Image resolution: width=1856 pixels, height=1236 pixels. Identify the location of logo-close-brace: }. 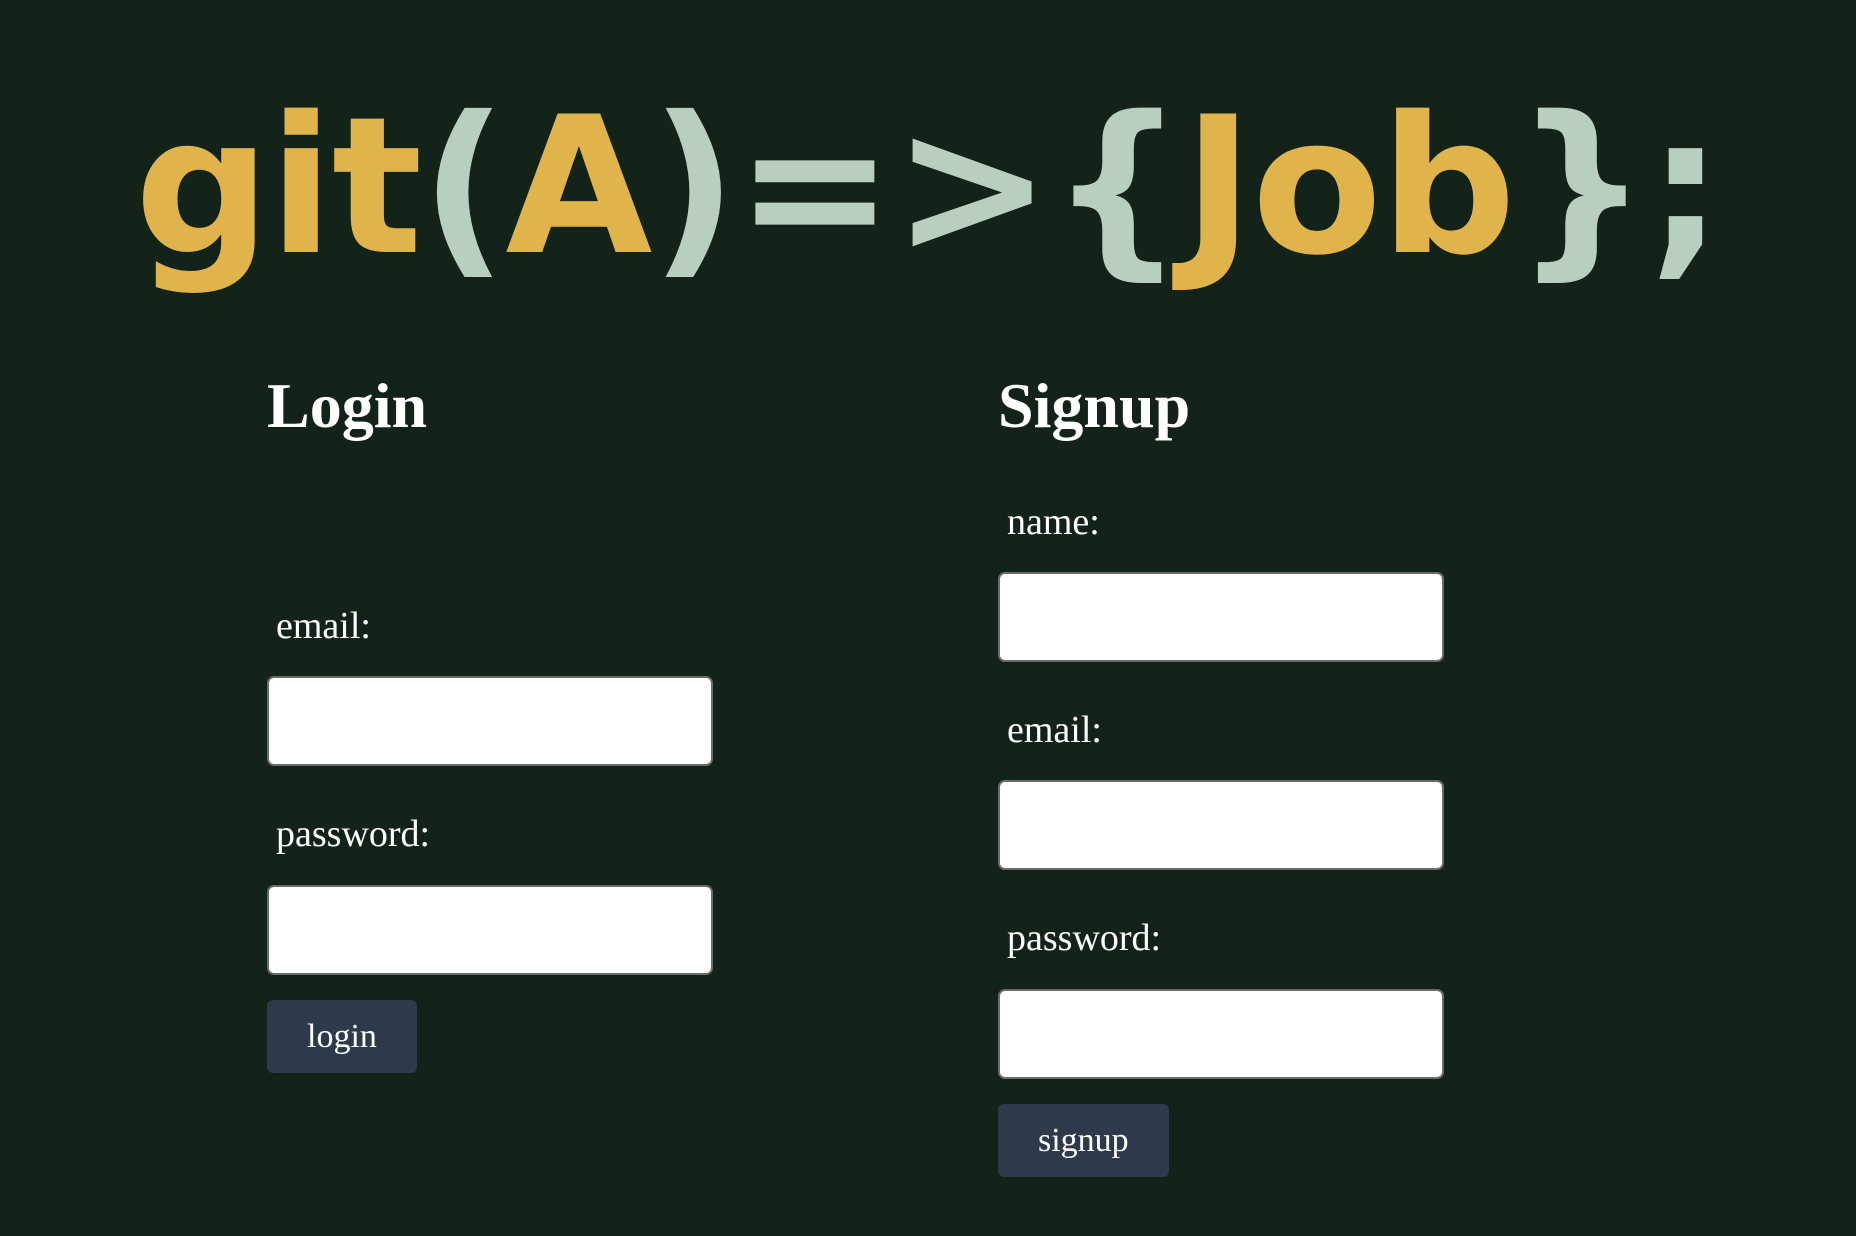
(1581, 186).